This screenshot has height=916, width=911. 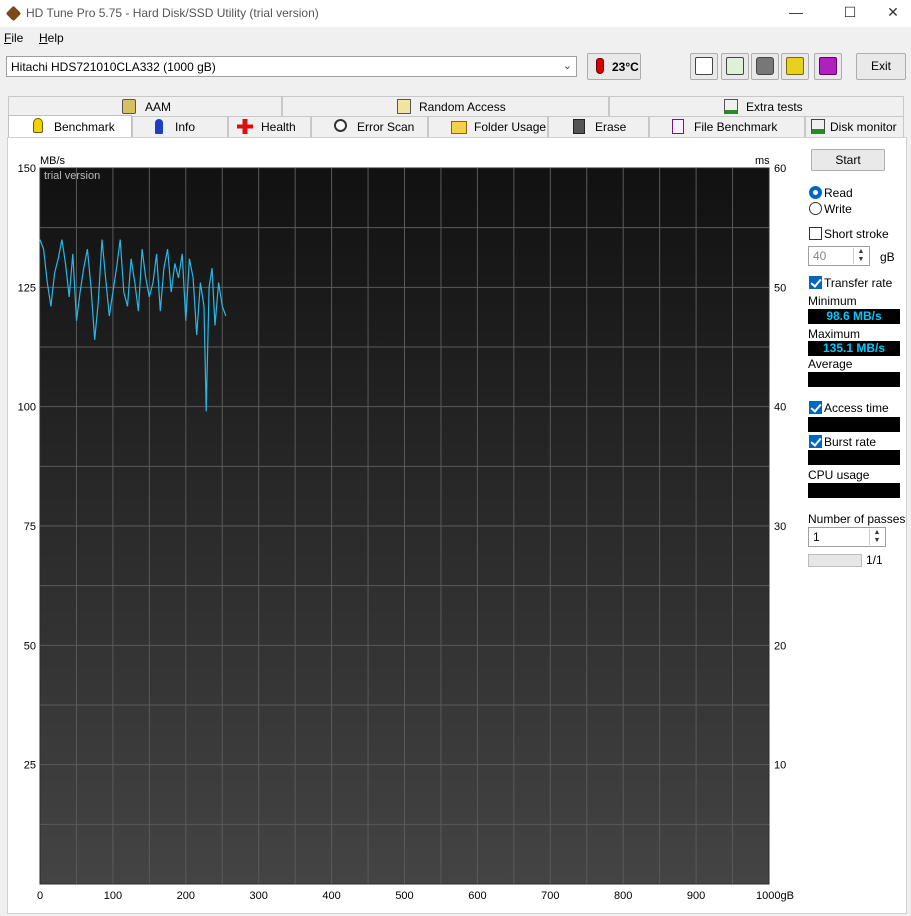 I want to click on tab-error-scan: Error Scan, so click(x=369, y=126).